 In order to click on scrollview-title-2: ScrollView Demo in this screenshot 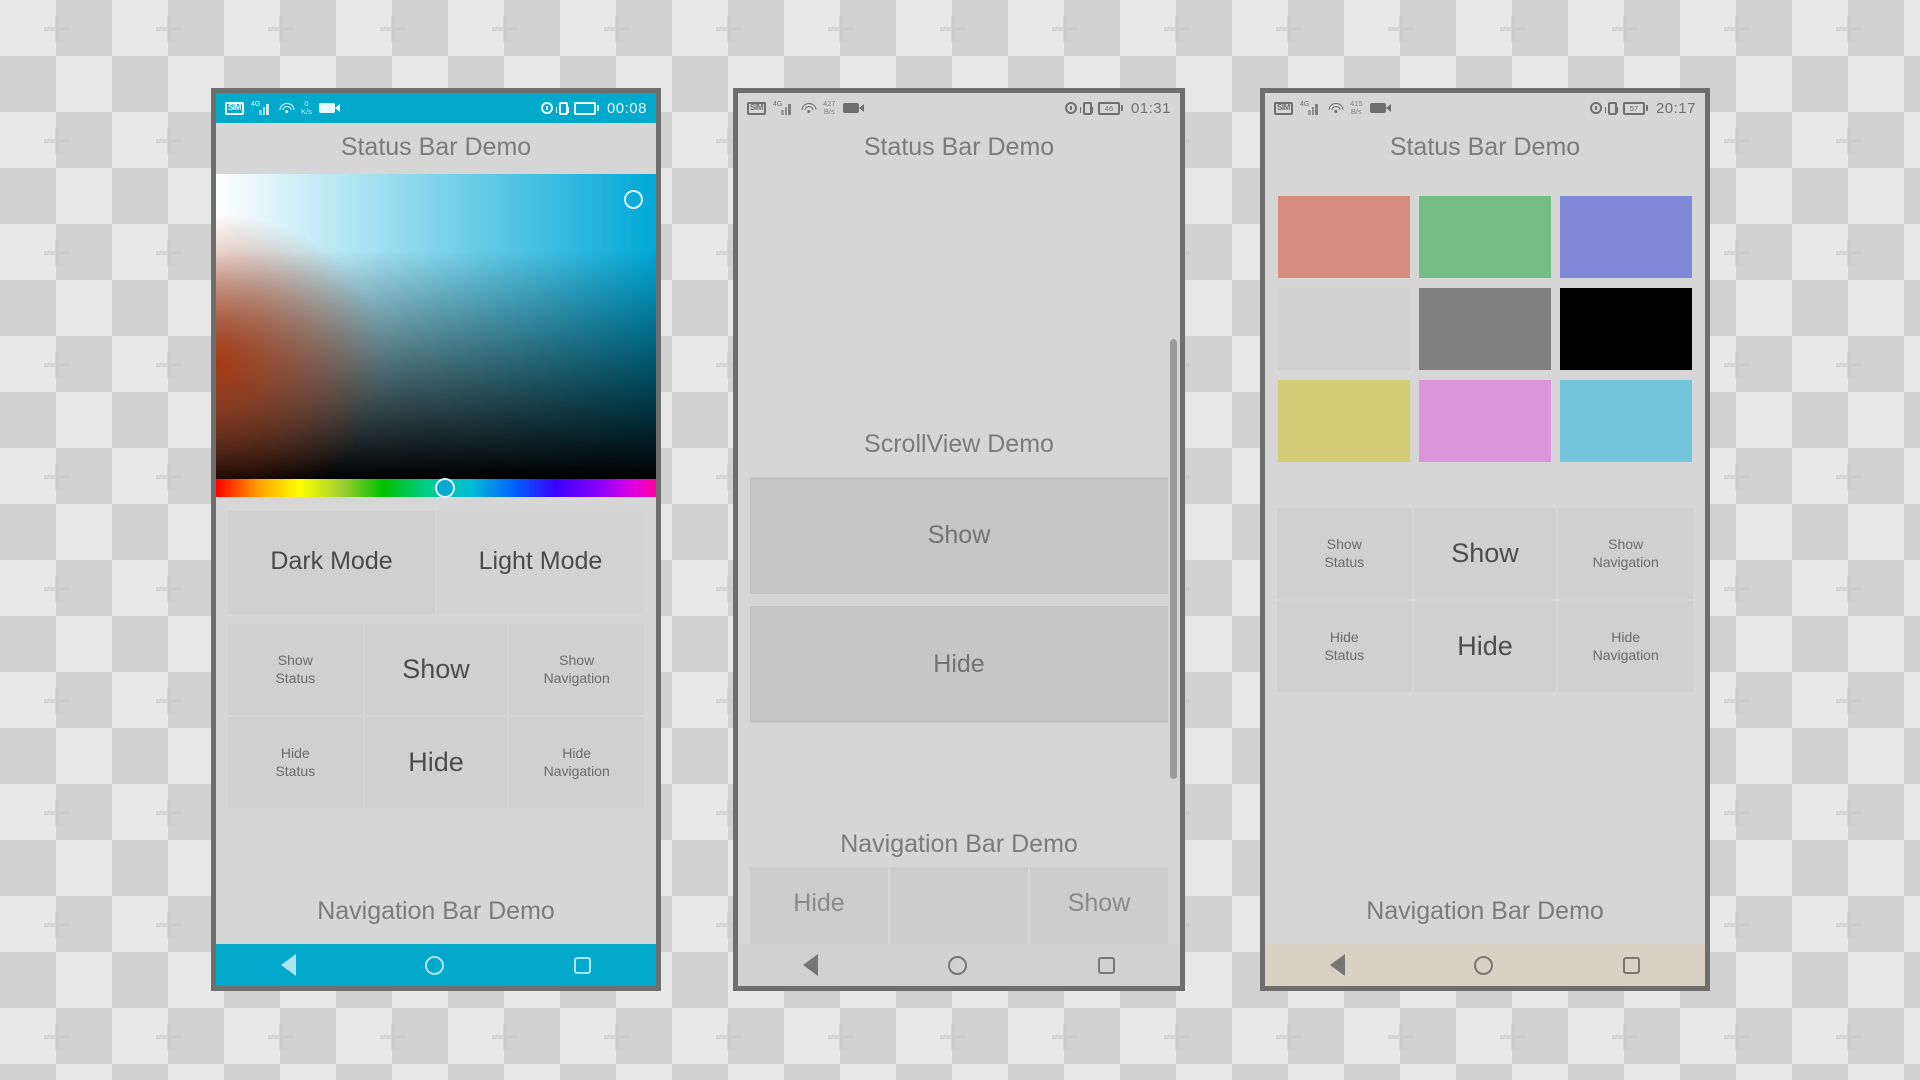, I will do `click(959, 444)`.